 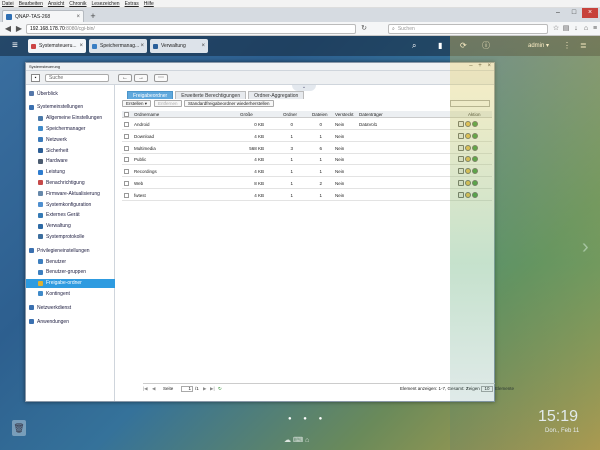 I want to click on dashboard-icon: ≣, so click(x=583, y=46).